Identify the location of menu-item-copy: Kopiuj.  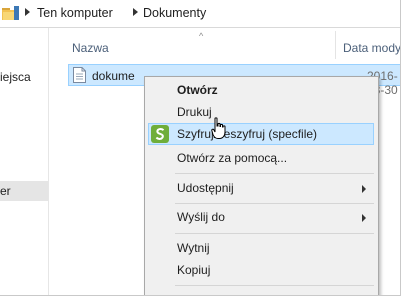
(193, 270).